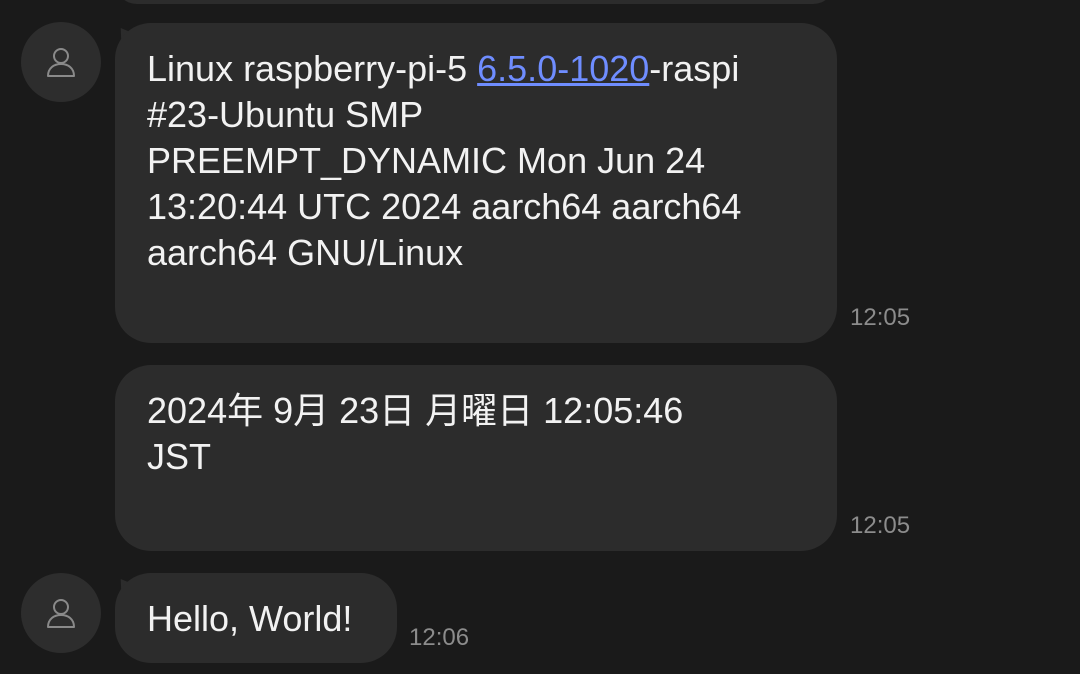 This screenshot has width=1080, height=674. I want to click on message-timestamp: 12:06, so click(439, 637).